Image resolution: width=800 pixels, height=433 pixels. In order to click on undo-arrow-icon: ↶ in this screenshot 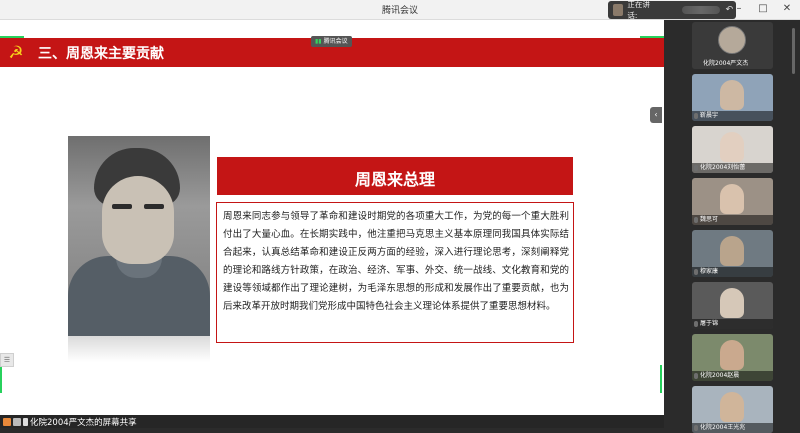, I will do `click(731, 10)`.